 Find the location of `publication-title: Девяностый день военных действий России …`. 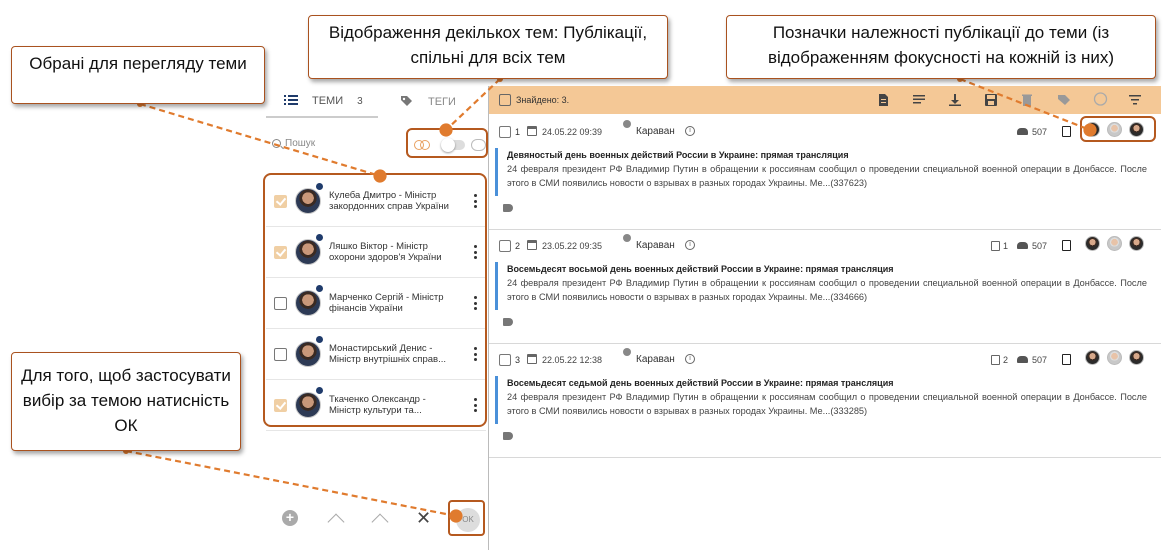

publication-title: Девяностый день военных действий России … is located at coordinates (678, 155).